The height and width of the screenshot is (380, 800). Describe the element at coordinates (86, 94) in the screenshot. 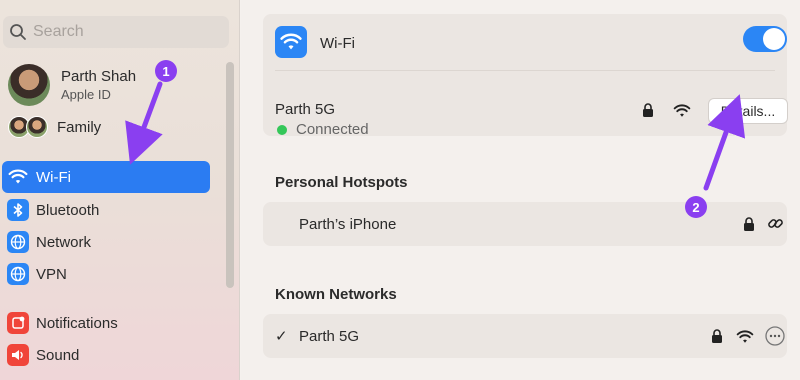

I see `profile-subtitle: Apple ID` at that location.